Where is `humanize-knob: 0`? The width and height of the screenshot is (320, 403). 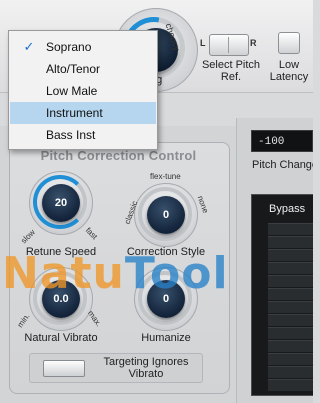 humanize-knob: 0 is located at coordinates (166, 299).